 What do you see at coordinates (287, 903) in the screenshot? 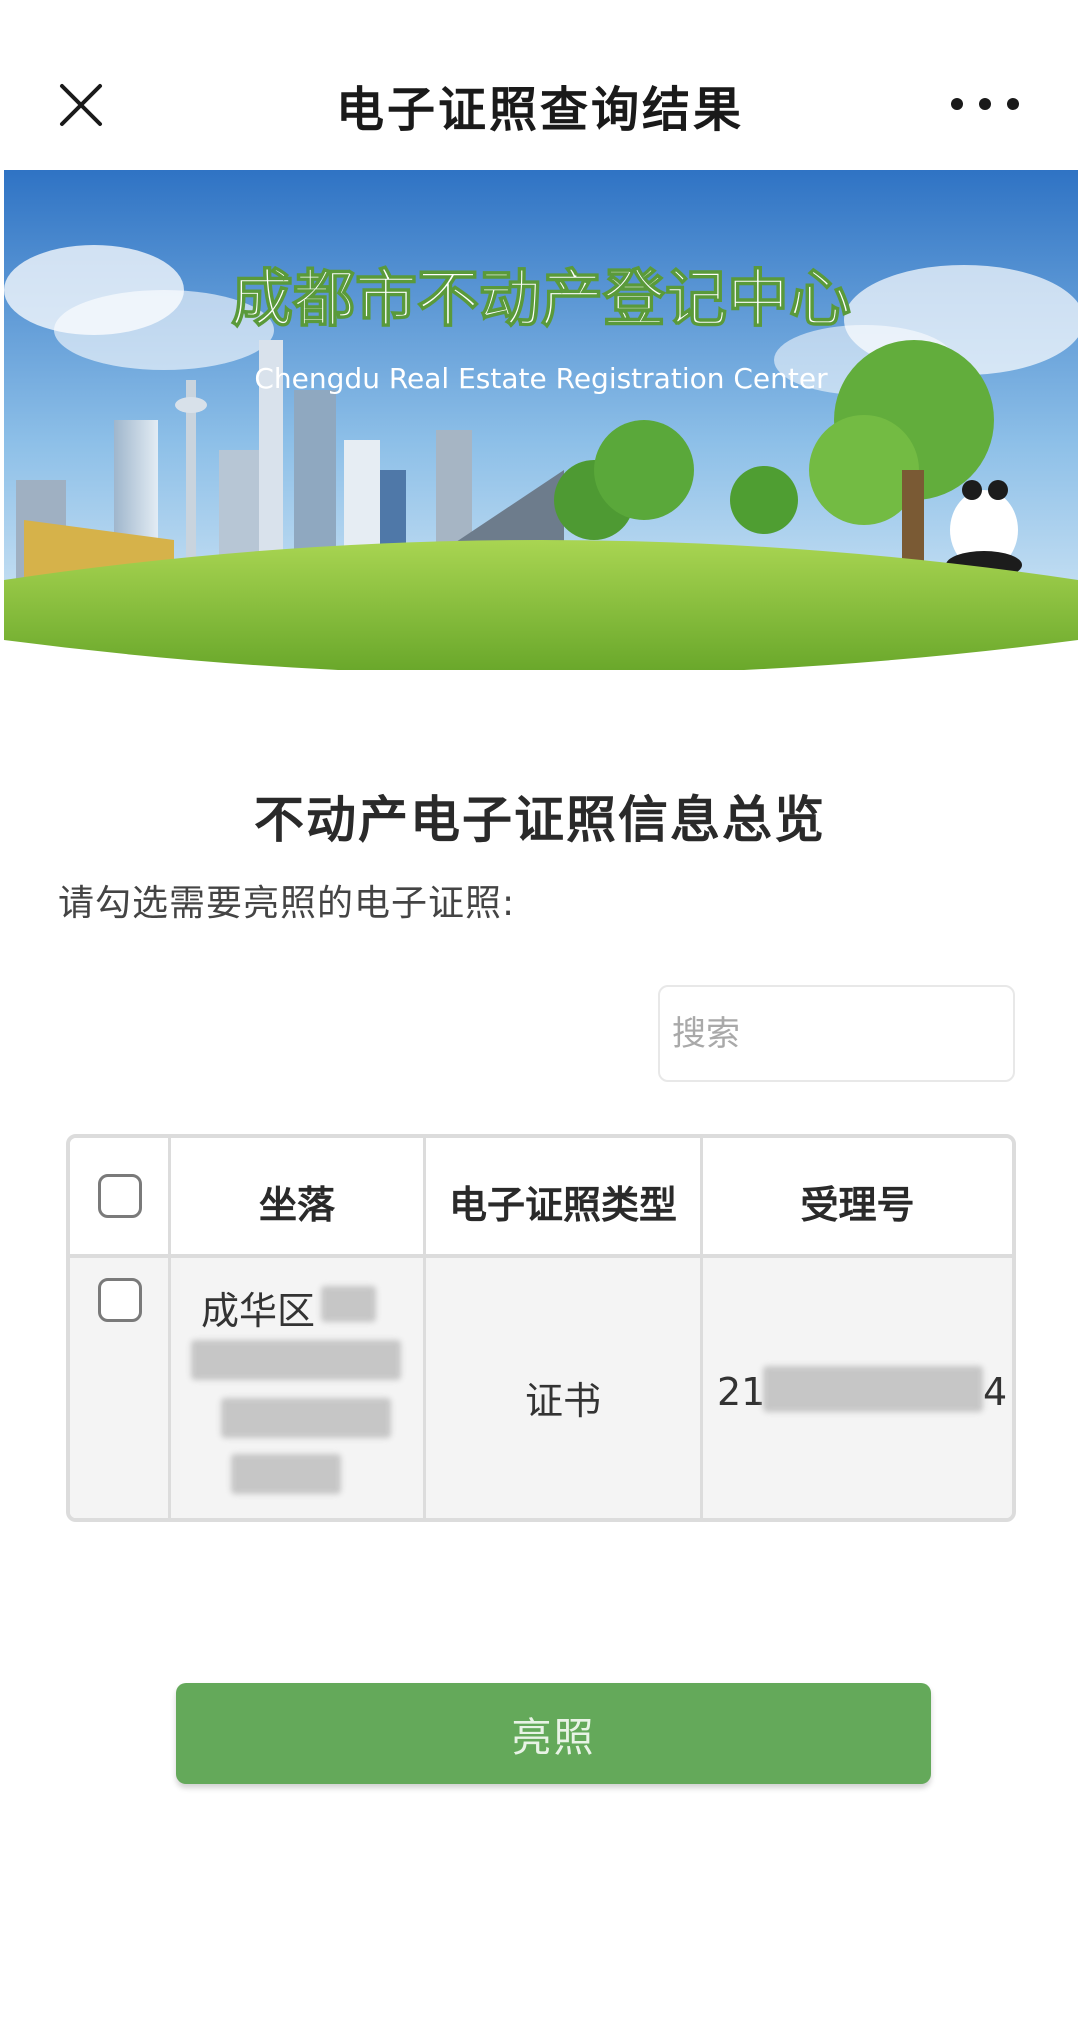
I see `instruction-text: 请勾选需要亮照的电子证照:` at bounding box center [287, 903].